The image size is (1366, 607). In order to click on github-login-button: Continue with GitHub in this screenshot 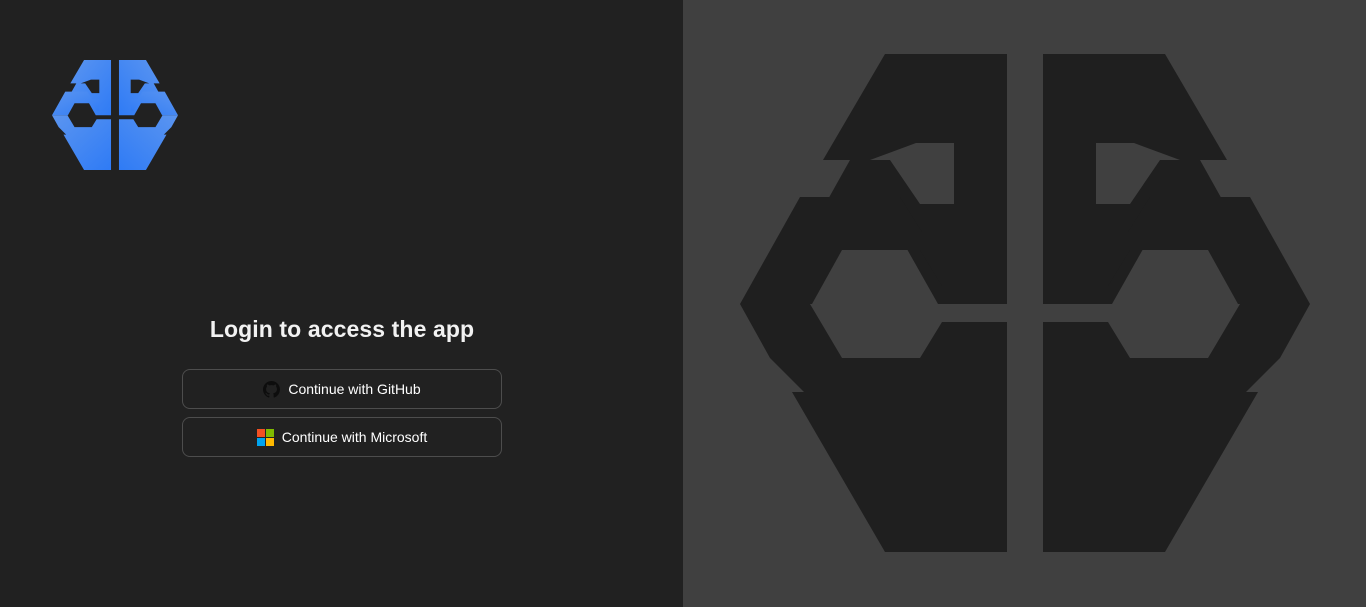, I will do `click(342, 389)`.